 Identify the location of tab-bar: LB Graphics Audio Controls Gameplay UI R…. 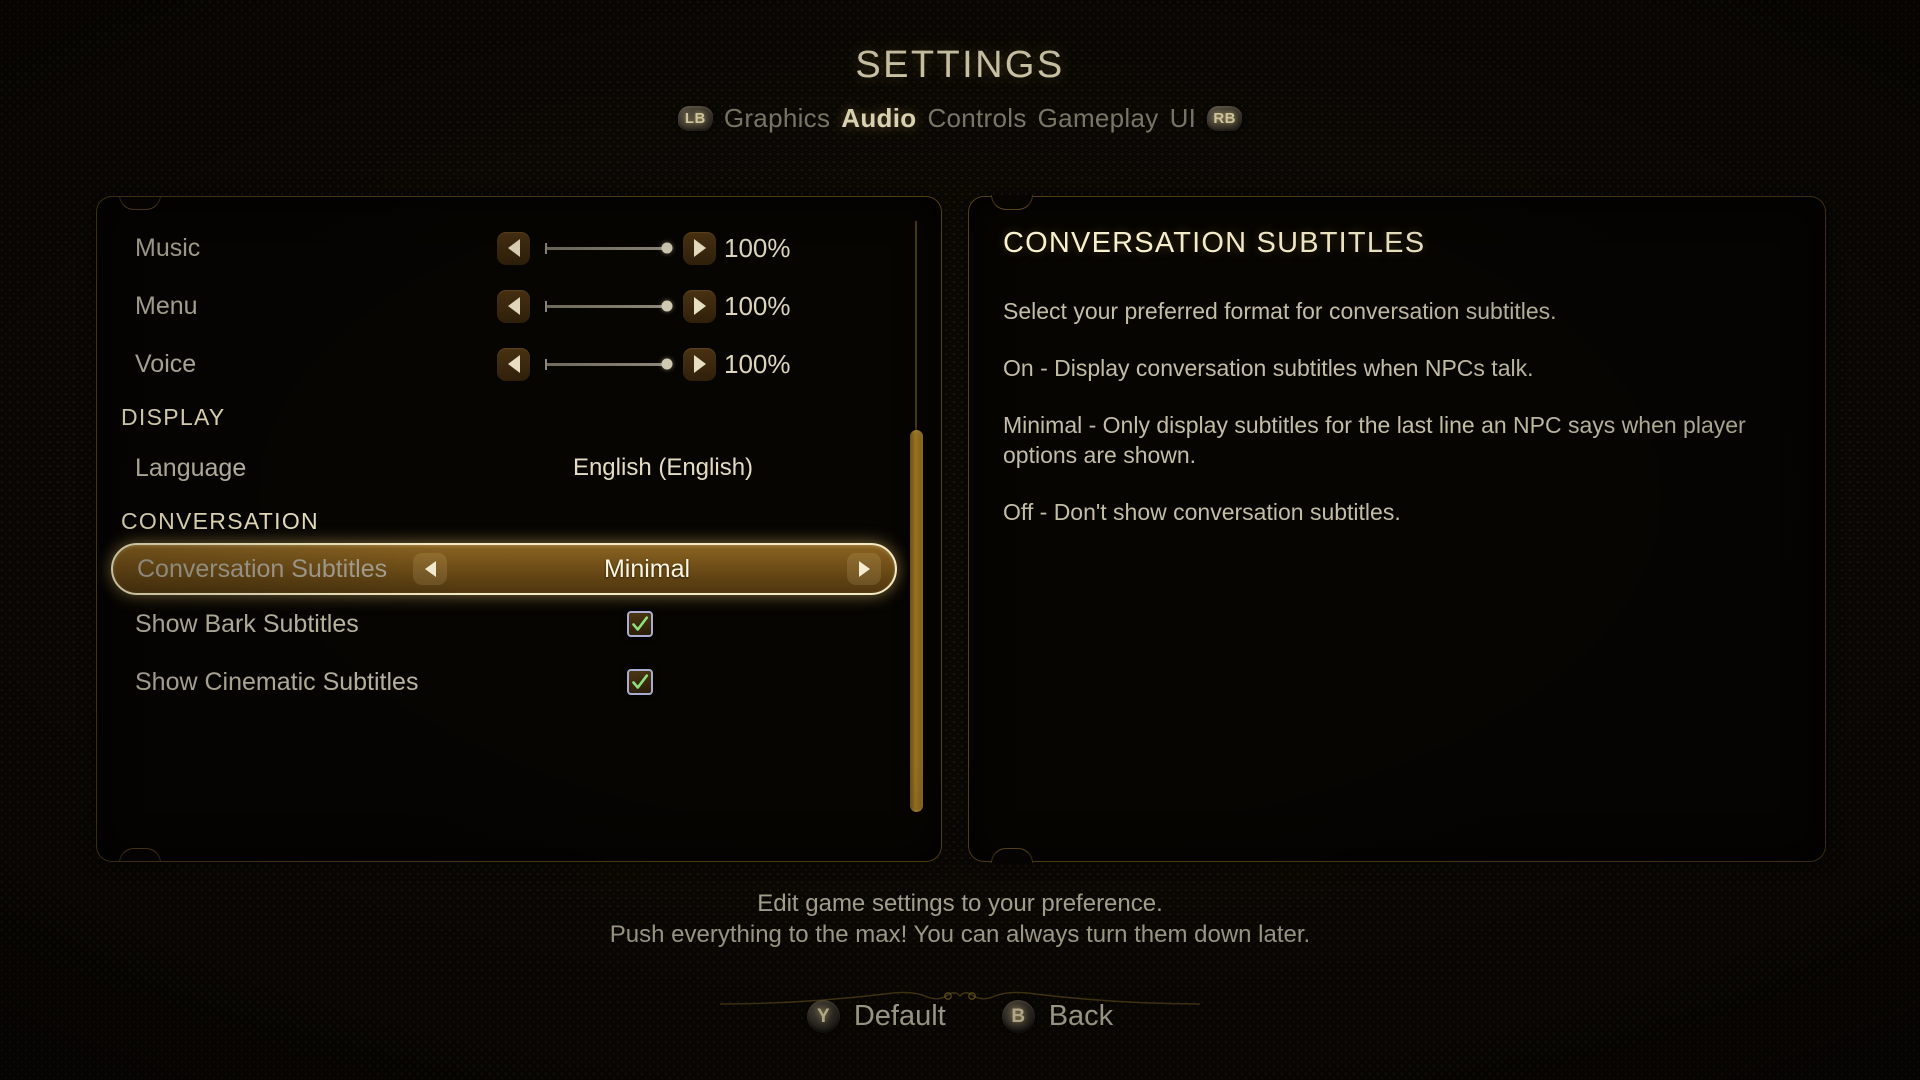
(960, 118).